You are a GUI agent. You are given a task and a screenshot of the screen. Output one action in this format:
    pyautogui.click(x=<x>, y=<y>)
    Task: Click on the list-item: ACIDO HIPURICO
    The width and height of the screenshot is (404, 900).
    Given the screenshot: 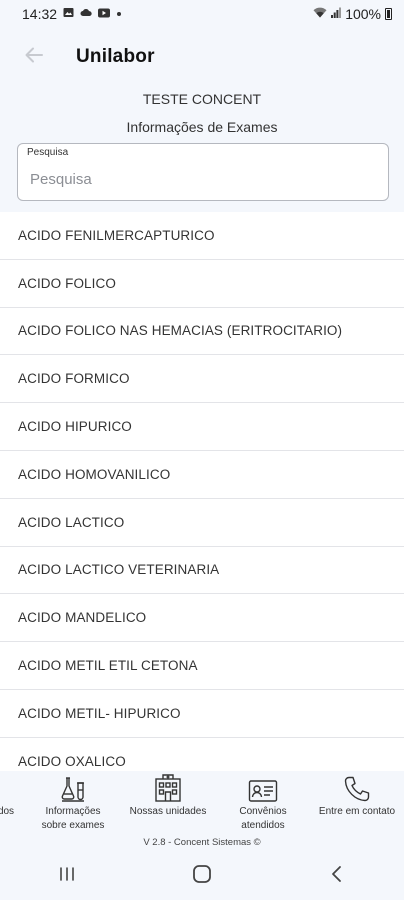 What is the action you would take?
    pyautogui.click(x=202, y=427)
    